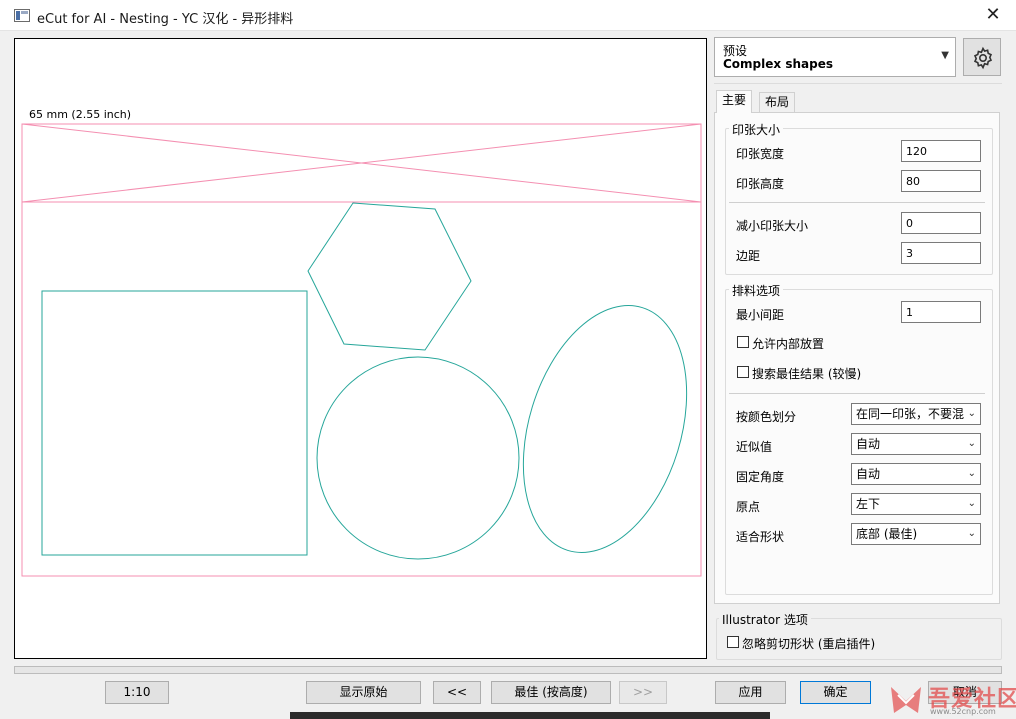 This screenshot has width=1016, height=719. Describe the element at coordinates (941, 312) in the screenshot. I see `min-gap-input` at that location.